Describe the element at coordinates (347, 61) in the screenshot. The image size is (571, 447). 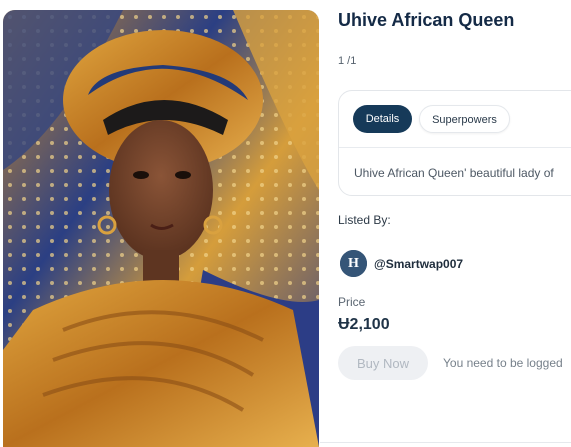
I see `image-pager: 1 /1` at that location.